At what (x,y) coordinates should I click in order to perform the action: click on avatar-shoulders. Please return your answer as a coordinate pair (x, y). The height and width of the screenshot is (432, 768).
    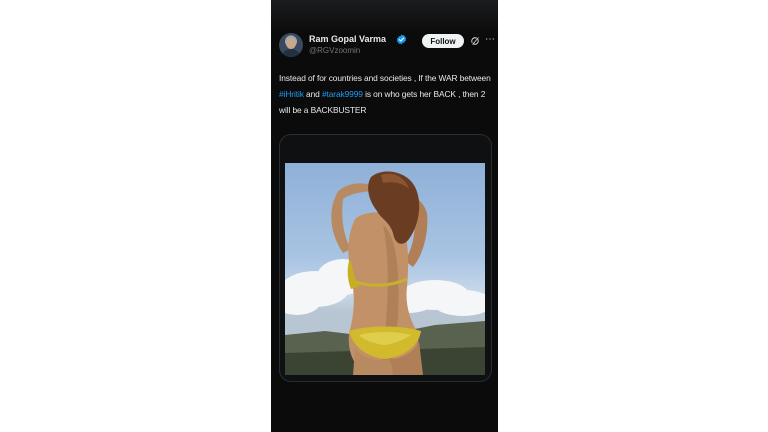
    Looking at the image, I should click on (291, 53).